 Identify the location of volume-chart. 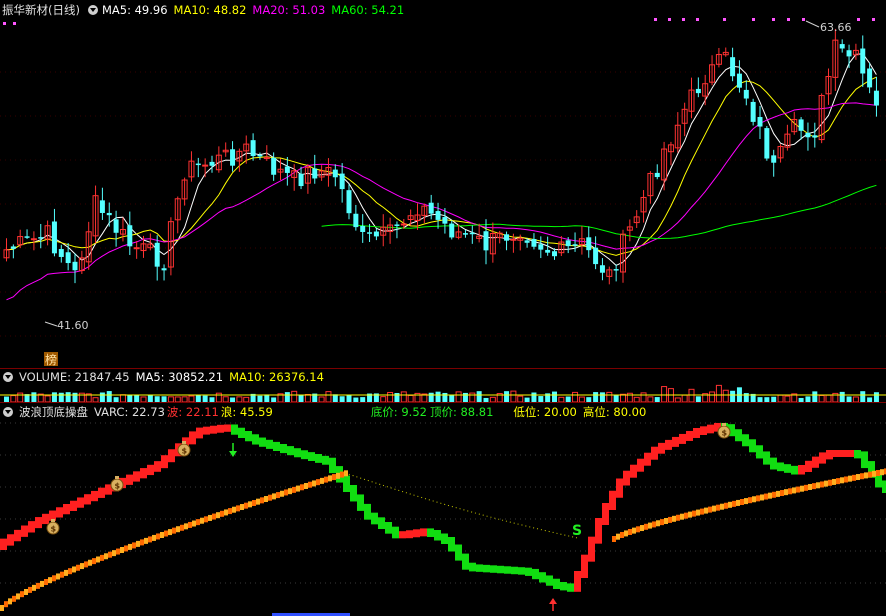
(443, 385).